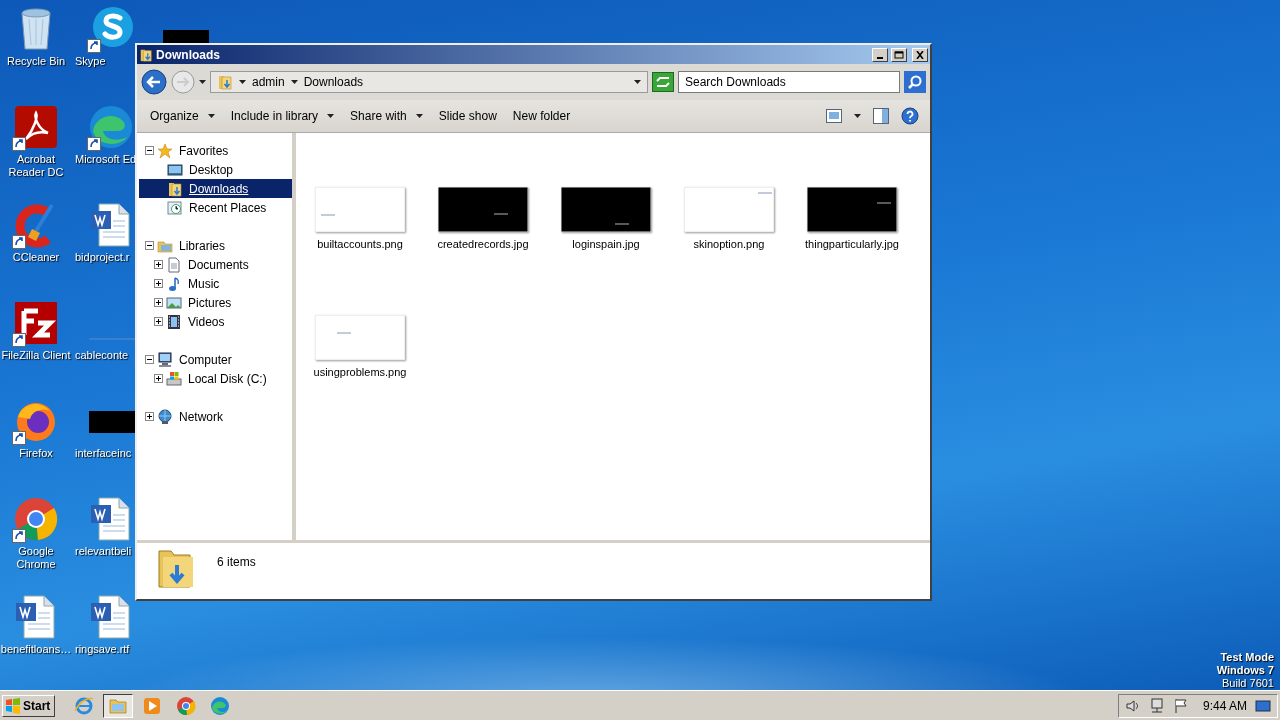 The height and width of the screenshot is (720, 1280). What do you see at coordinates (175, 169) in the screenshot?
I see `desktop-icon` at bounding box center [175, 169].